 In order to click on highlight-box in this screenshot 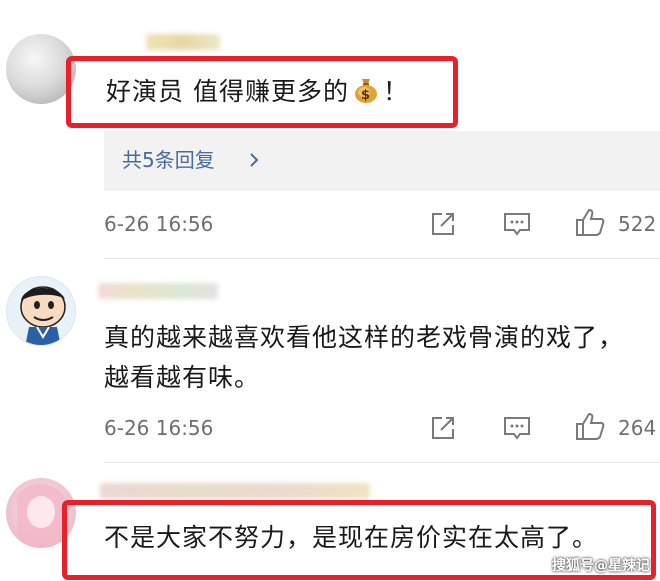, I will do `click(262, 92)`.